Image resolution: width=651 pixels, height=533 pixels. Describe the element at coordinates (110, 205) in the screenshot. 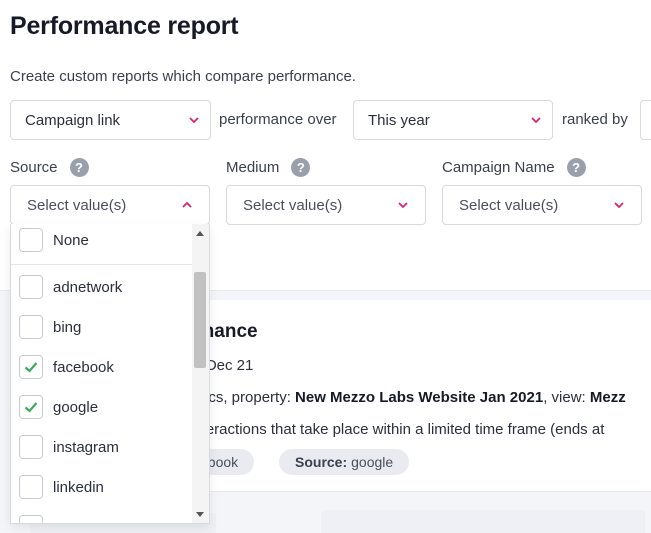

I see `source-select: Select value(s)` at that location.